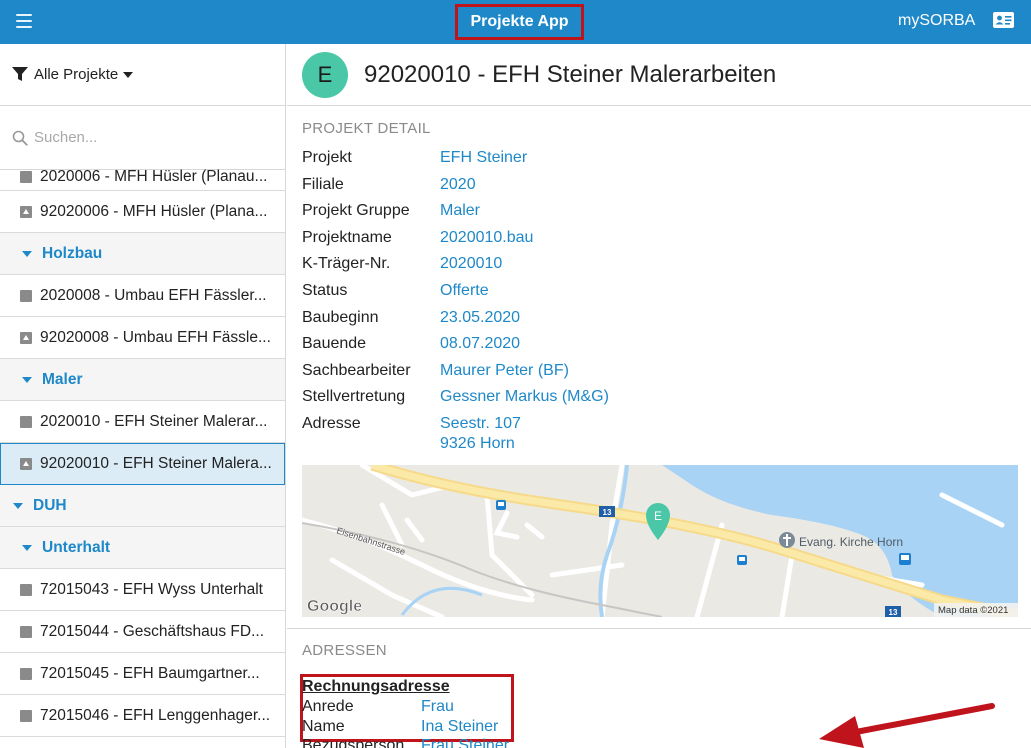 The width and height of the screenshot is (1031, 748). What do you see at coordinates (356, 211) in the screenshot?
I see `field-label: Projekt Gruppe` at bounding box center [356, 211].